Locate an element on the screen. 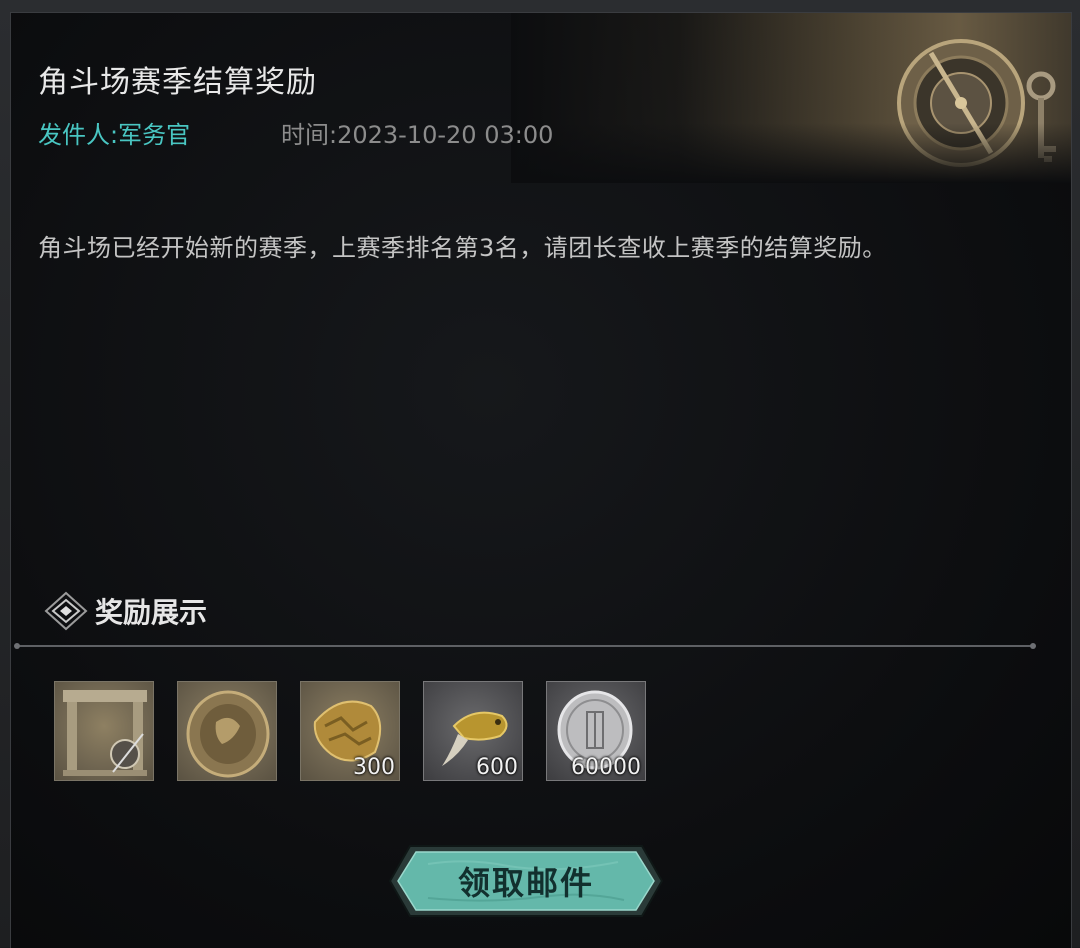 The height and width of the screenshot is (948, 1080). reward-item-3: 600 is located at coordinates (473, 731).